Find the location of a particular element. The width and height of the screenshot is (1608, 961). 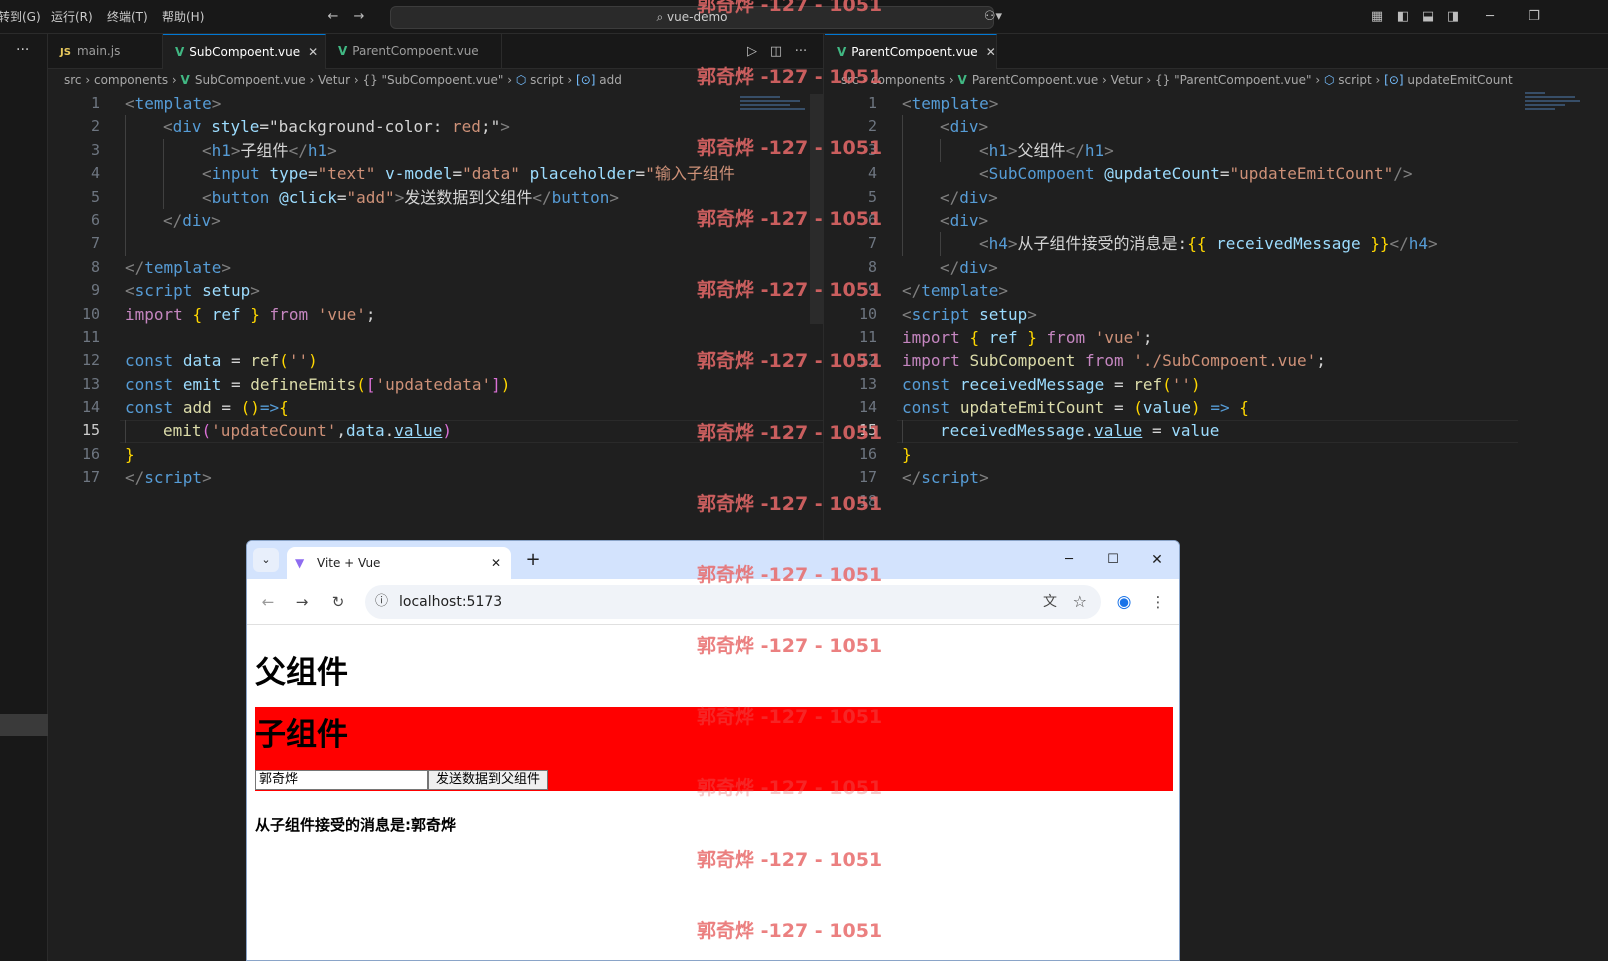

new-tab-icon: + is located at coordinates (533, 560).